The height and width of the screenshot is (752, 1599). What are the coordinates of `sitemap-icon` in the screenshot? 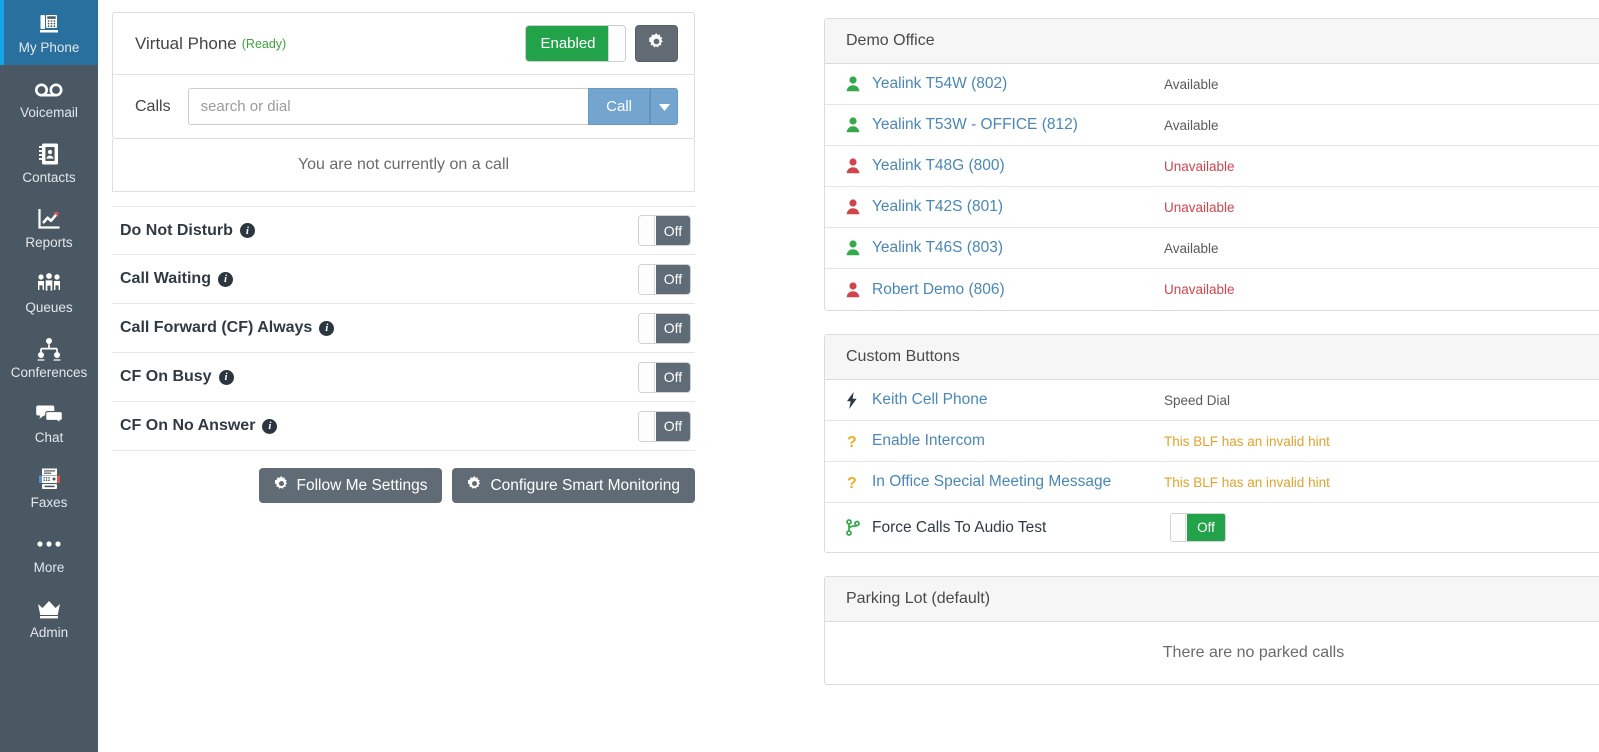 It's located at (49, 349).